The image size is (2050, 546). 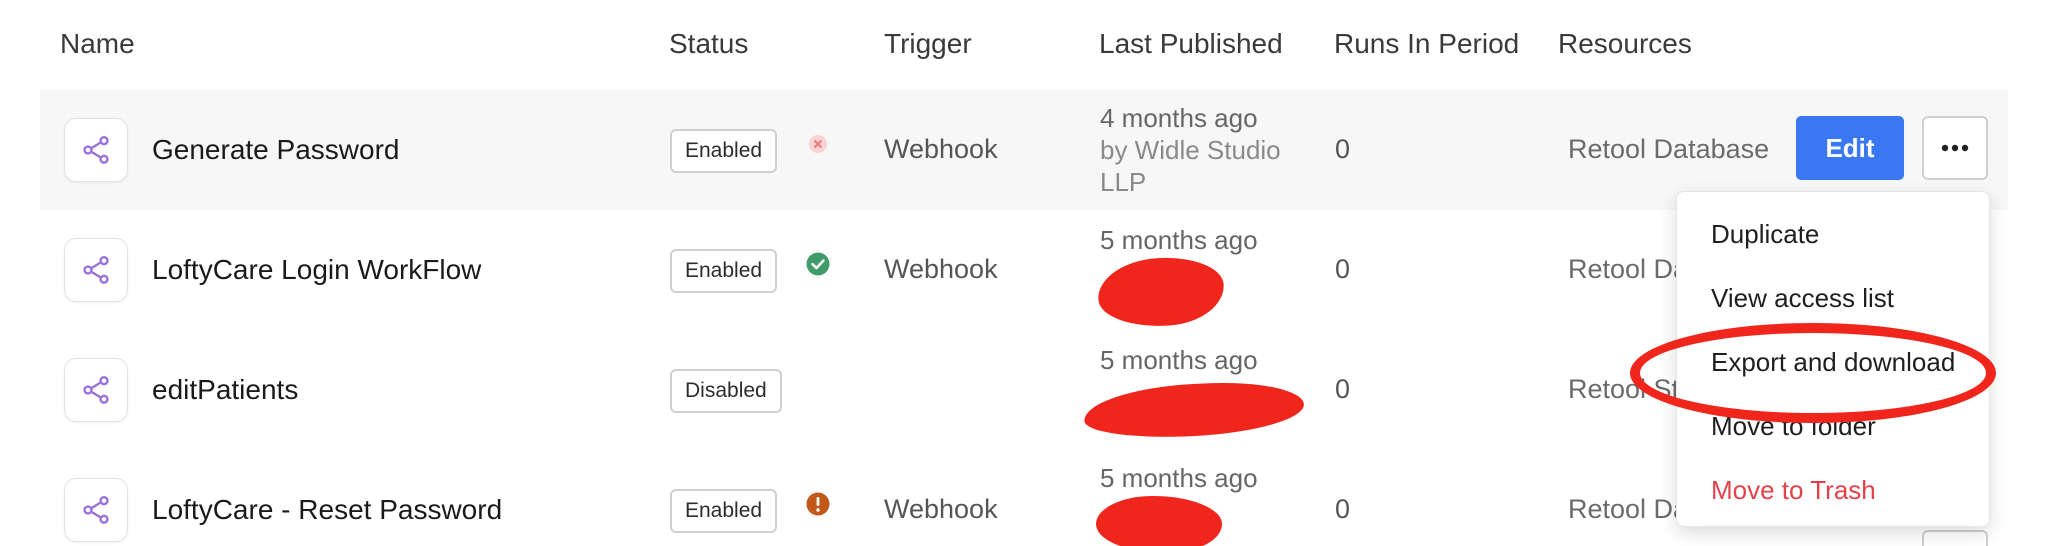 I want to click on more-horizontal-icon, so click(x=1955, y=148).